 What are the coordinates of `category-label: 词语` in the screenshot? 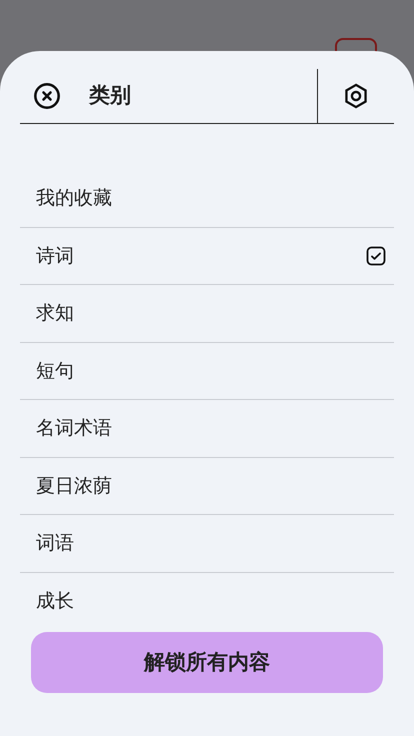 It's located at (55, 543).